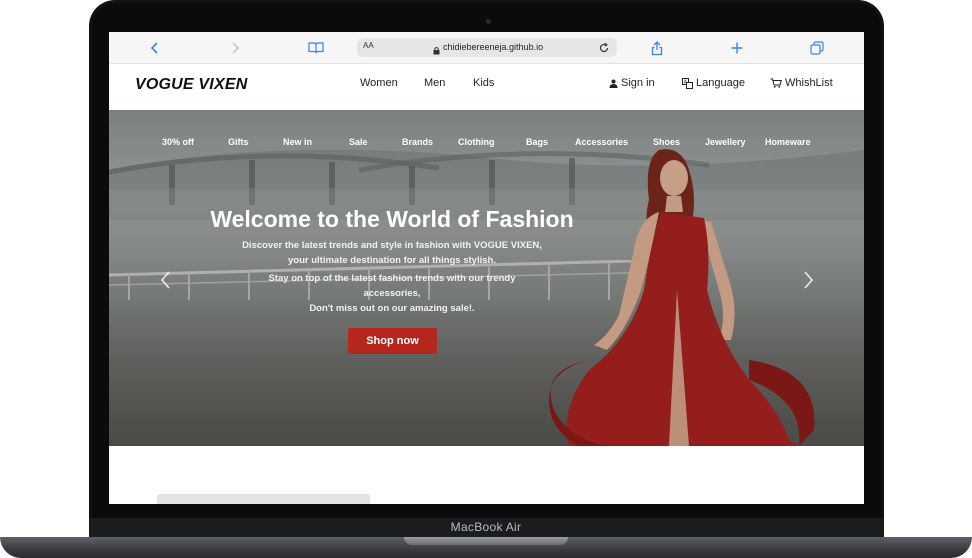 This screenshot has width=972, height=558. Describe the element at coordinates (486, 475) in the screenshot. I see `content-section` at that location.